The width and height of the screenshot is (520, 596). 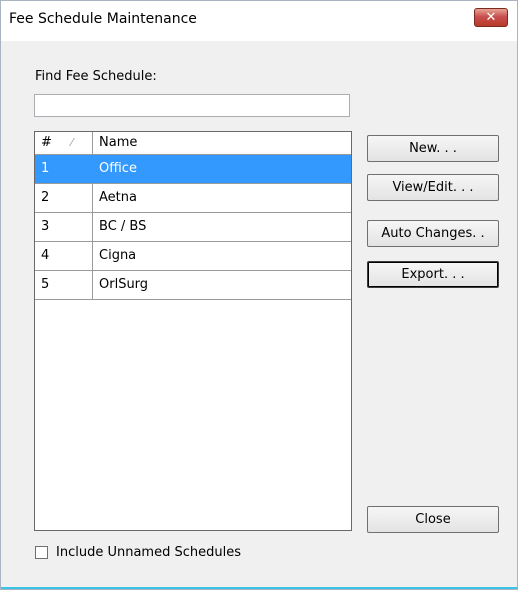 What do you see at coordinates (433, 148) in the screenshot?
I see `new-button: New. . .` at bounding box center [433, 148].